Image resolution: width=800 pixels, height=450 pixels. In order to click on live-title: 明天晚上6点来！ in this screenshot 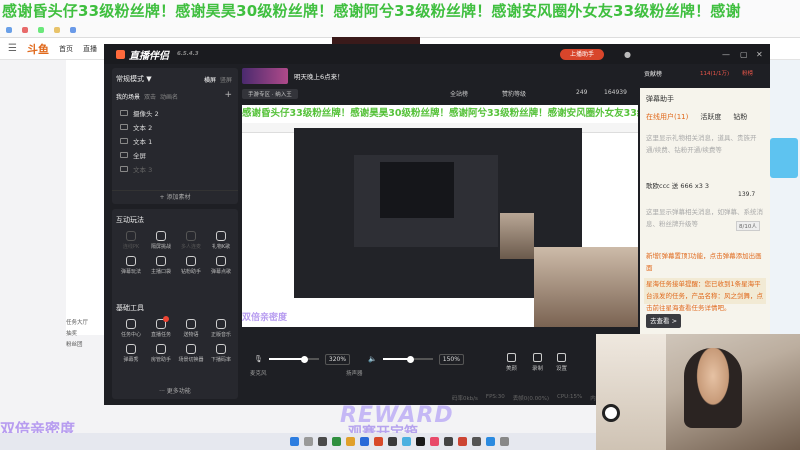, I will do `click(319, 76)`.